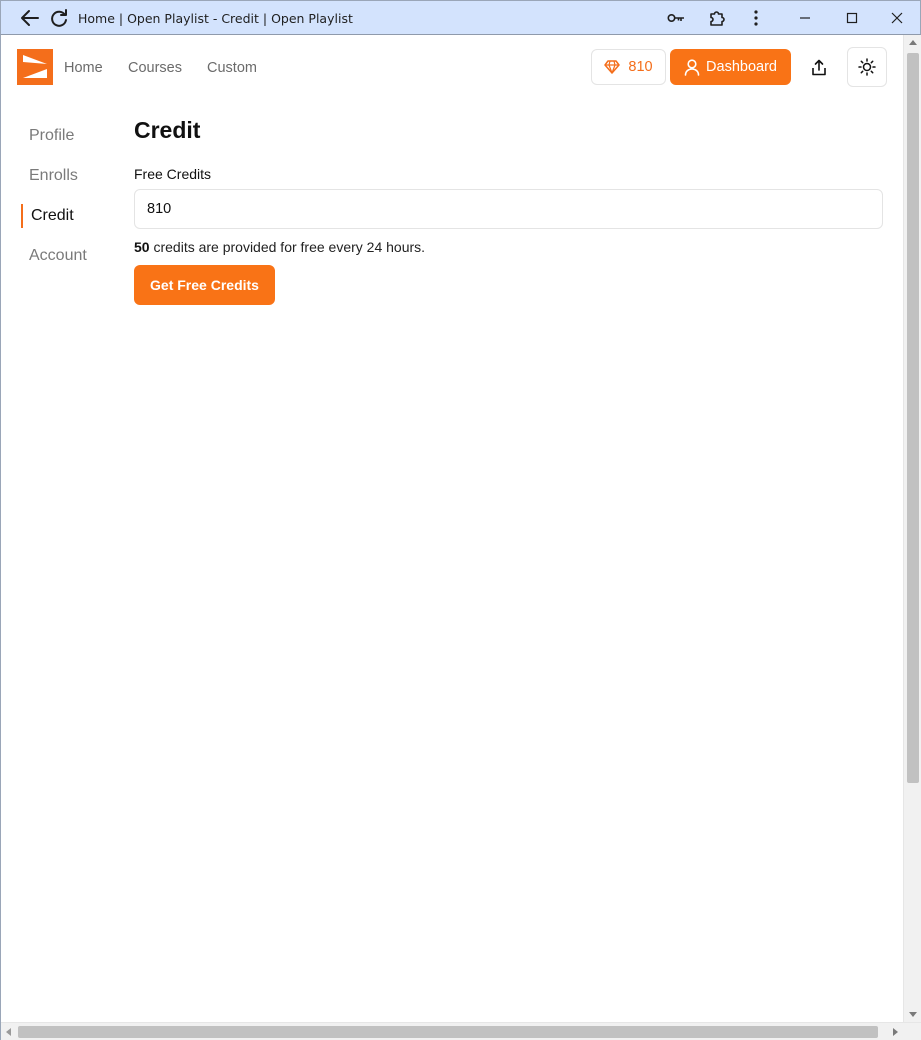 The width and height of the screenshot is (921, 1040). What do you see at coordinates (741, 67) in the screenshot?
I see `dashboard-label: Dashboard` at bounding box center [741, 67].